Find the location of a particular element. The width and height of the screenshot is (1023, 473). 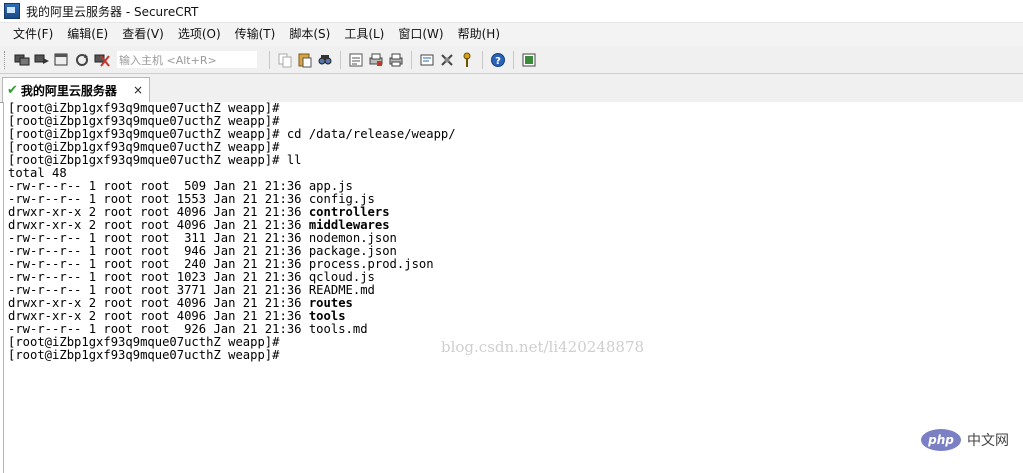

menu-window: 窗口(W) is located at coordinates (420, 34).